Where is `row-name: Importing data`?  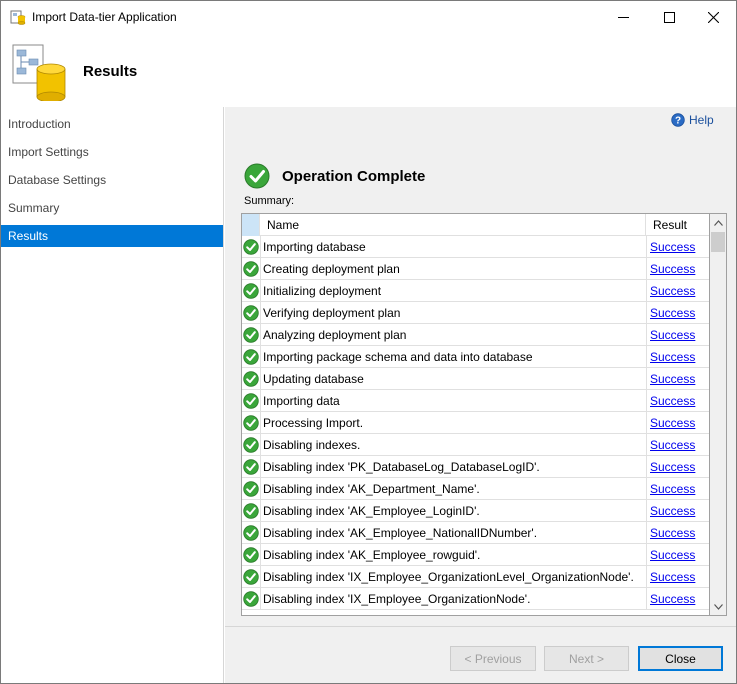 row-name: Importing data is located at coordinates (301, 401).